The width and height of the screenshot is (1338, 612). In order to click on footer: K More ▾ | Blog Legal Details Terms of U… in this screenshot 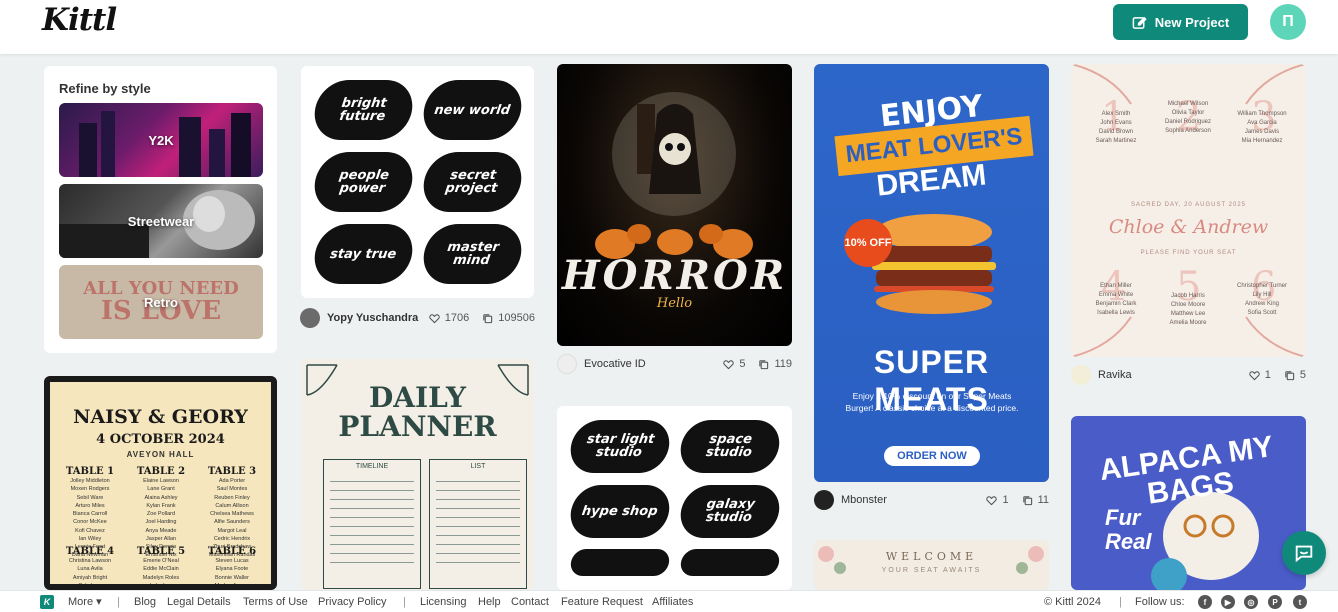, I will do `click(669, 601)`.